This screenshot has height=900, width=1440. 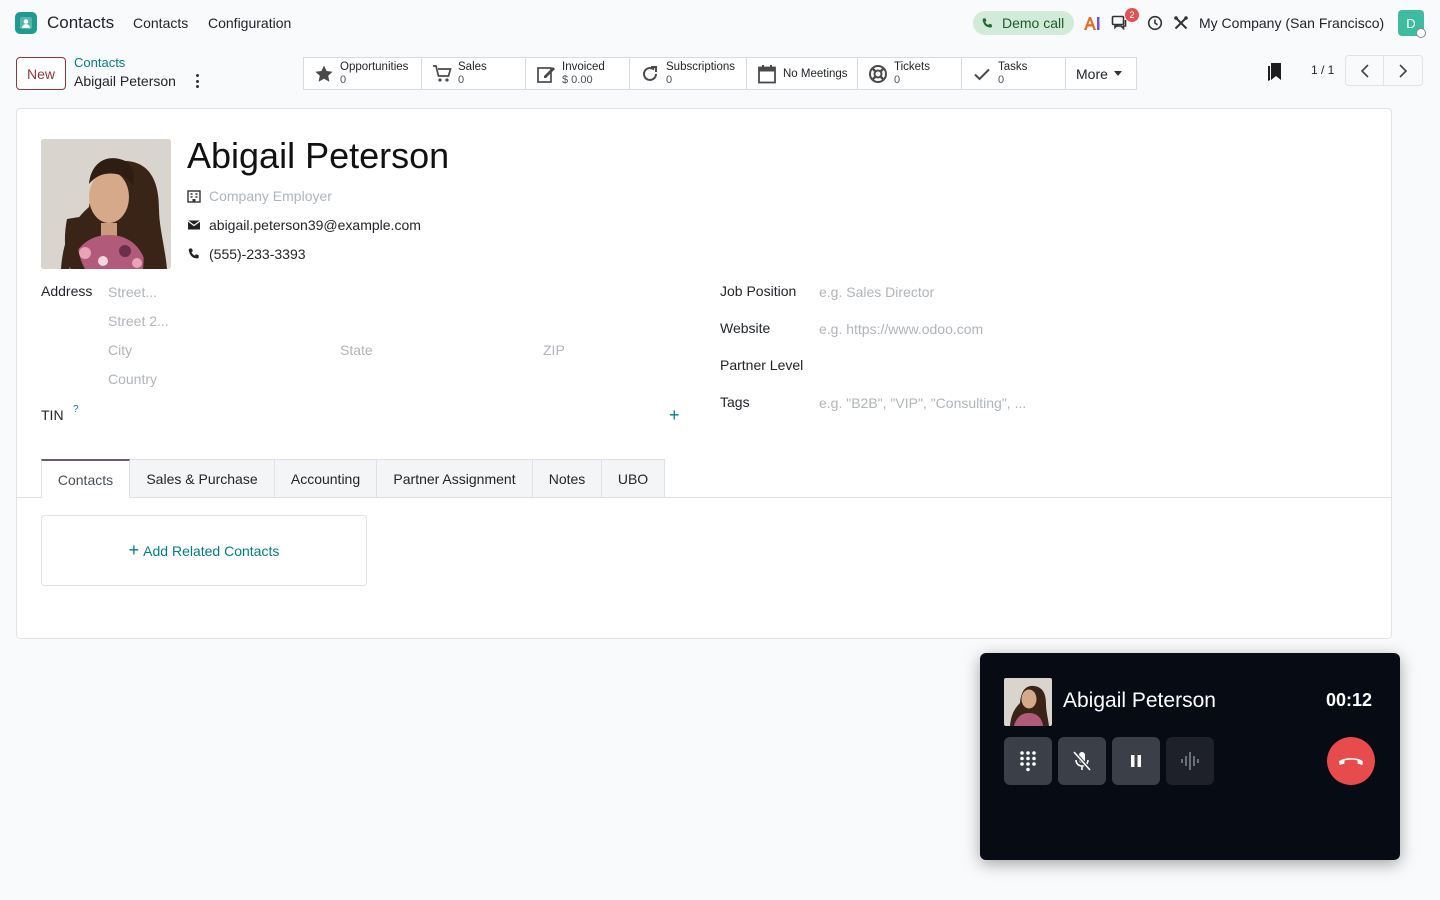 I want to click on actions-menu-icon, so click(x=197, y=81).